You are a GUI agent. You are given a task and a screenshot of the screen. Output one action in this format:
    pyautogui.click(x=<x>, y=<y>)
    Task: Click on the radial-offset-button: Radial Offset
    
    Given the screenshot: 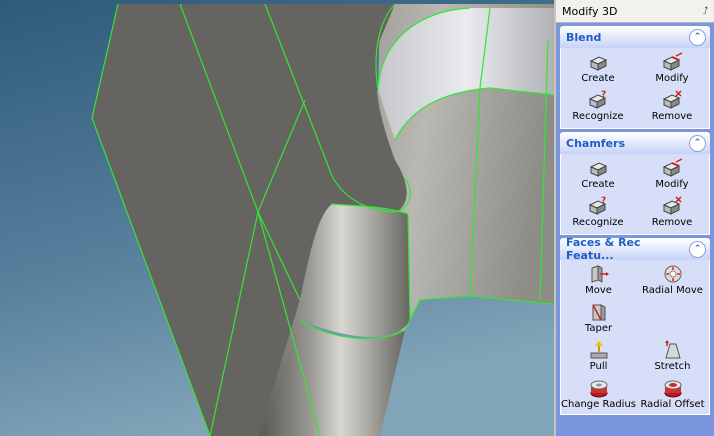 What is the action you would take?
    pyautogui.click(x=672, y=395)
    